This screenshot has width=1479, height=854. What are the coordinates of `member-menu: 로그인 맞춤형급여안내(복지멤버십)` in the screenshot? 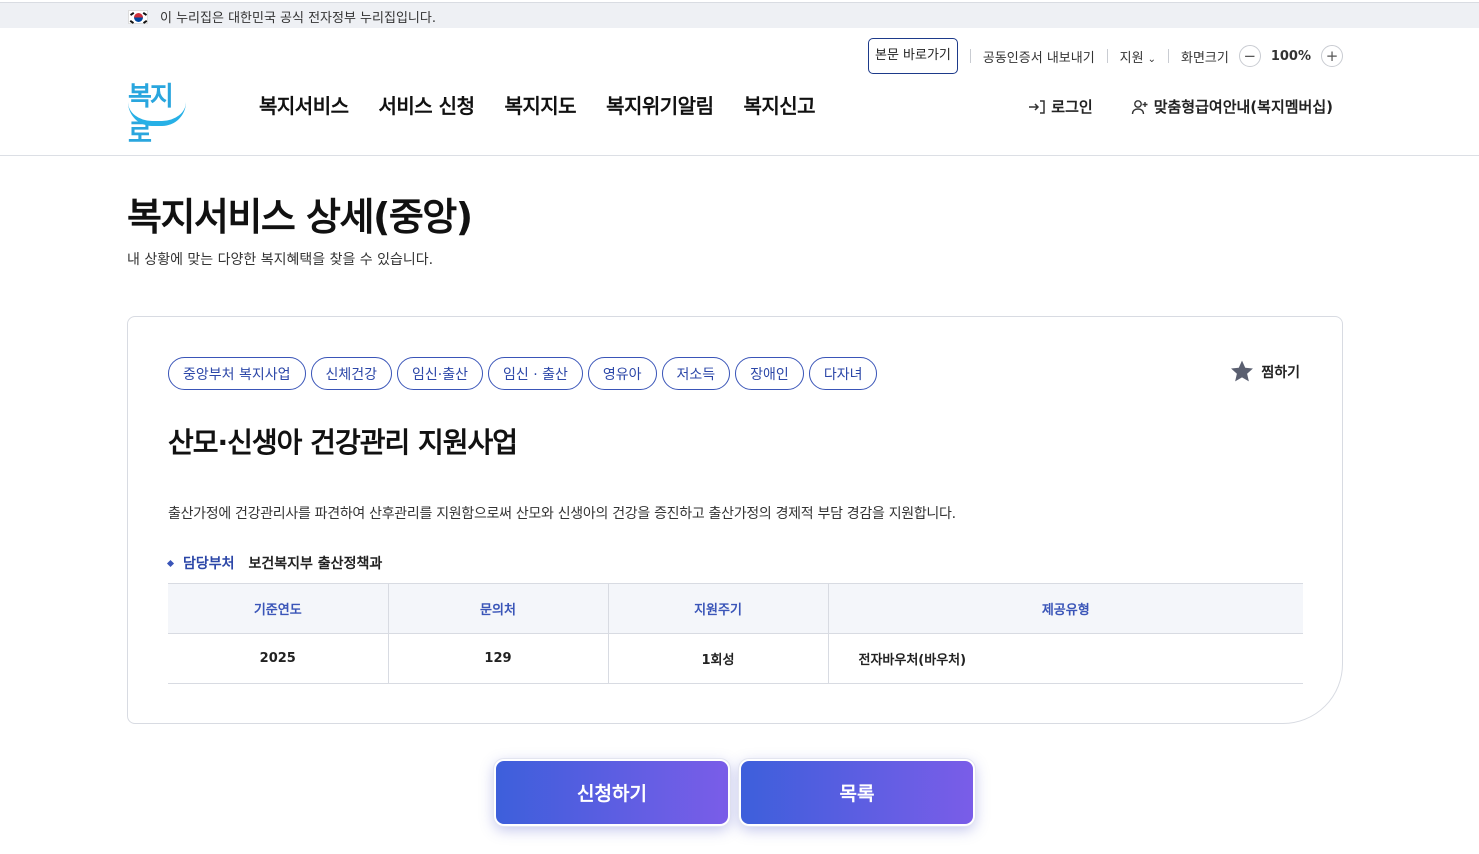 It's located at (1180, 106).